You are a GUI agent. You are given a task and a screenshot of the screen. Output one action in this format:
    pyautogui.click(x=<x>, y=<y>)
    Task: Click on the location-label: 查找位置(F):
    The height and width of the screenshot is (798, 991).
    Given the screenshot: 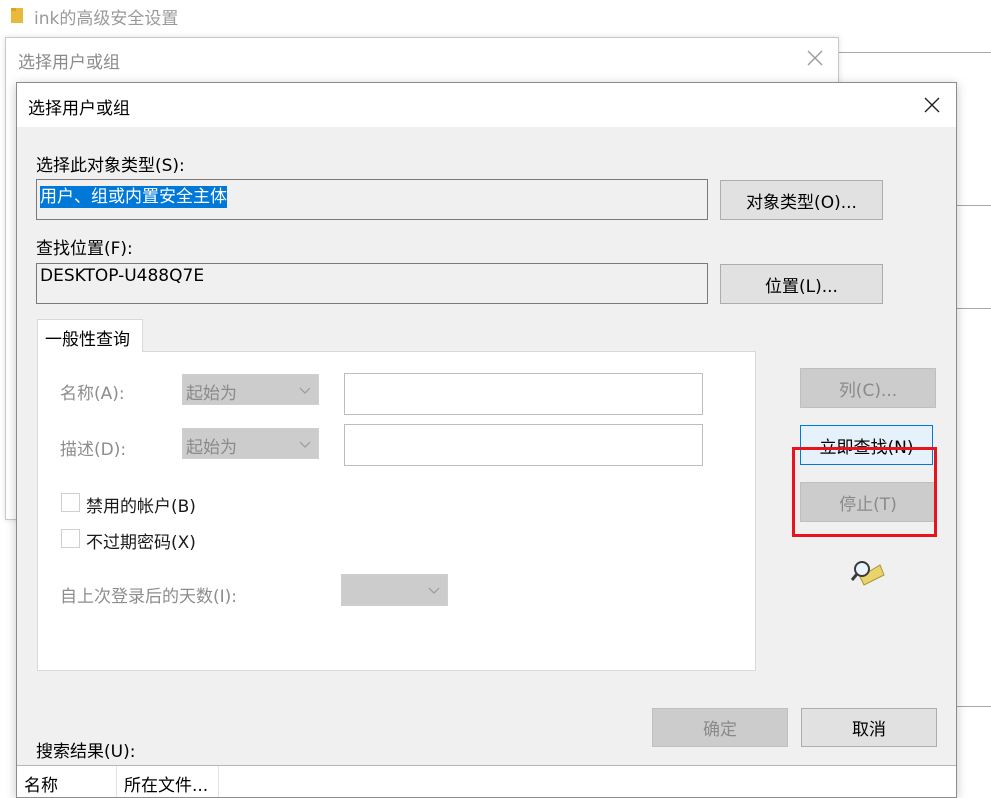 What is the action you would take?
    pyautogui.click(x=84, y=249)
    